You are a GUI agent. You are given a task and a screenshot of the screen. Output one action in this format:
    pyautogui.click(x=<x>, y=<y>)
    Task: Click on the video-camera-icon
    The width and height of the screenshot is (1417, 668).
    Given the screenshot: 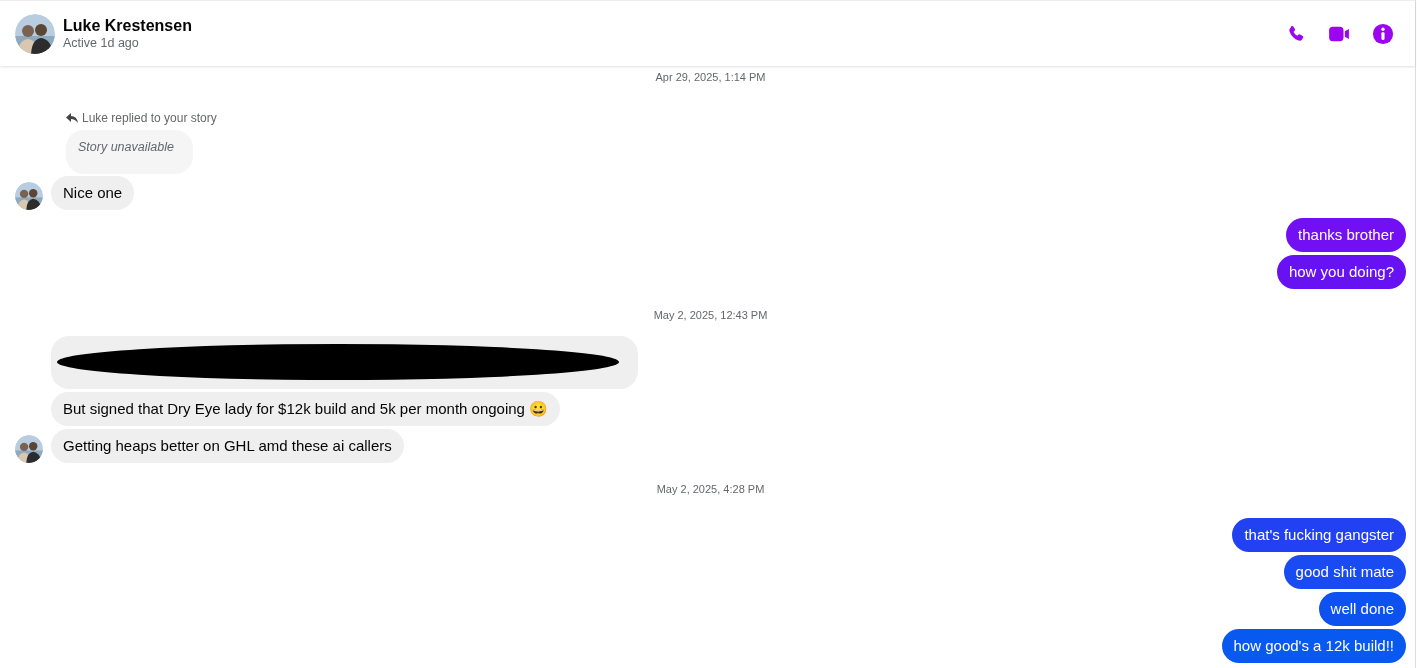 What is the action you would take?
    pyautogui.click(x=1339, y=33)
    